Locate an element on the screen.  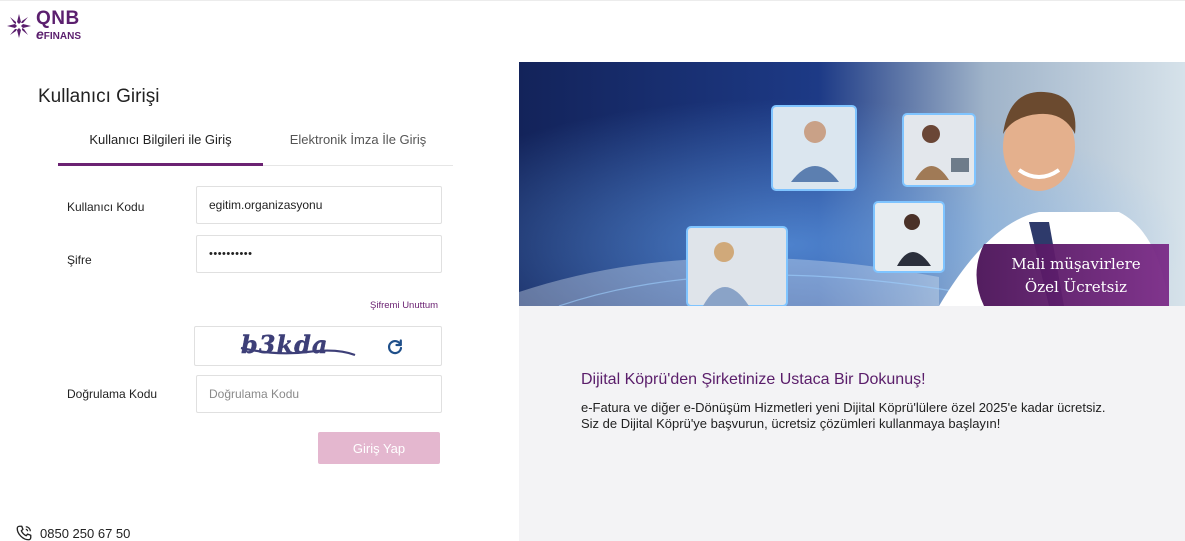
verification-code-input is located at coordinates (319, 394).